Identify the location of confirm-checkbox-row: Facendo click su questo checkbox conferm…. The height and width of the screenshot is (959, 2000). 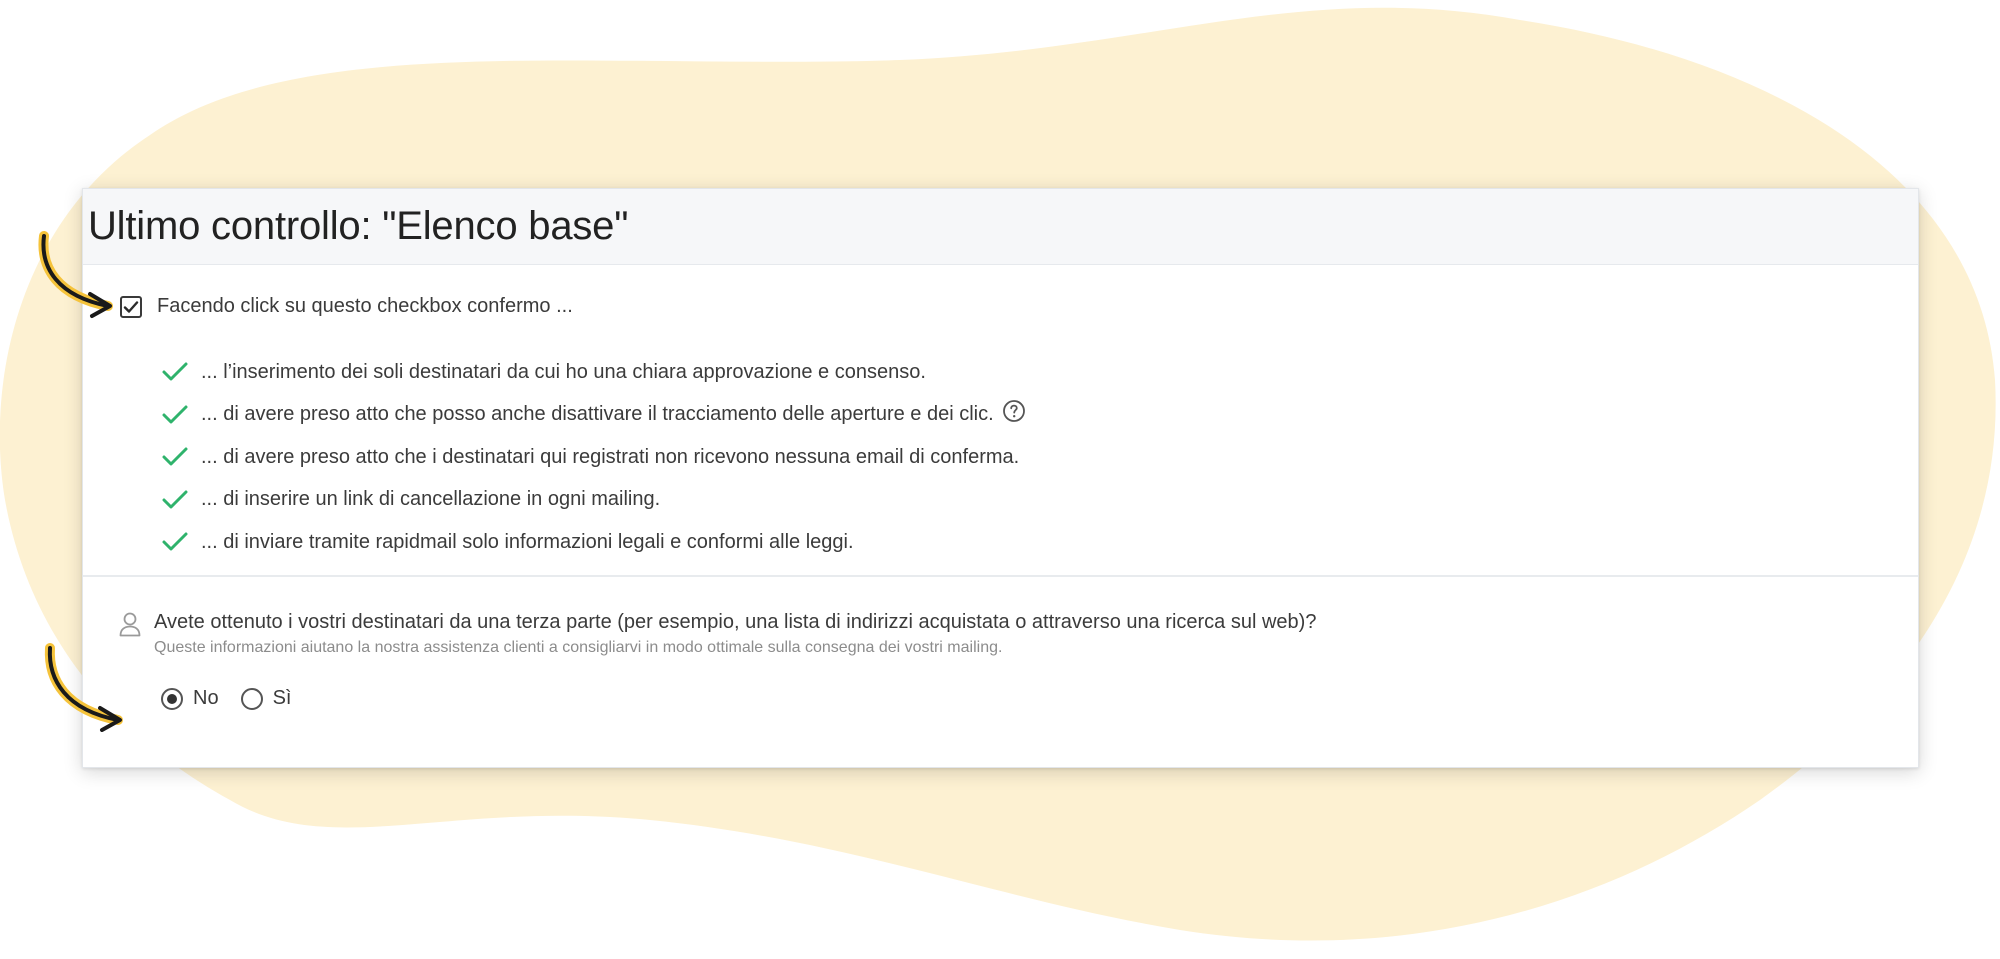
(346, 306).